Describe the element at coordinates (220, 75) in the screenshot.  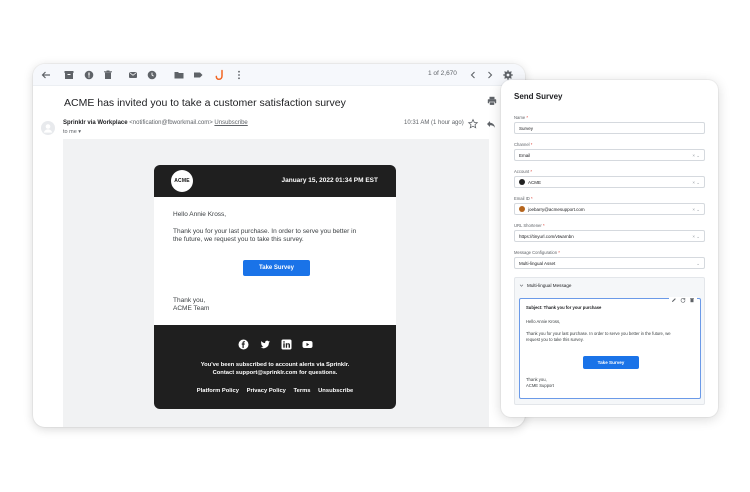
I see `sprinklr-icon` at that location.